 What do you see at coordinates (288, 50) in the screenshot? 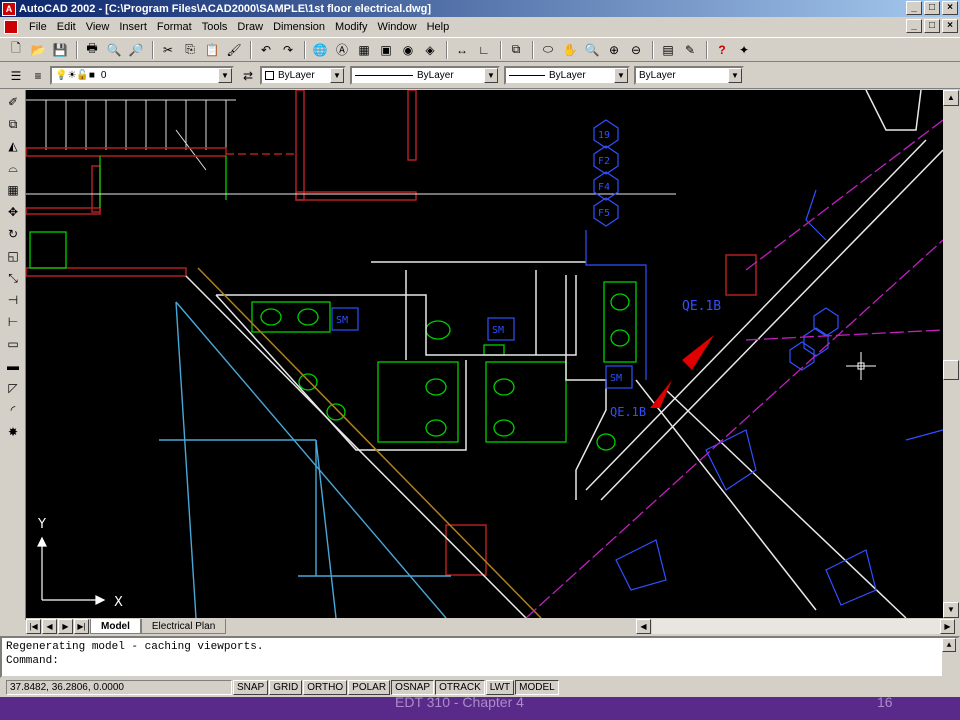
I see `redo-icon: ↷` at bounding box center [288, 50].